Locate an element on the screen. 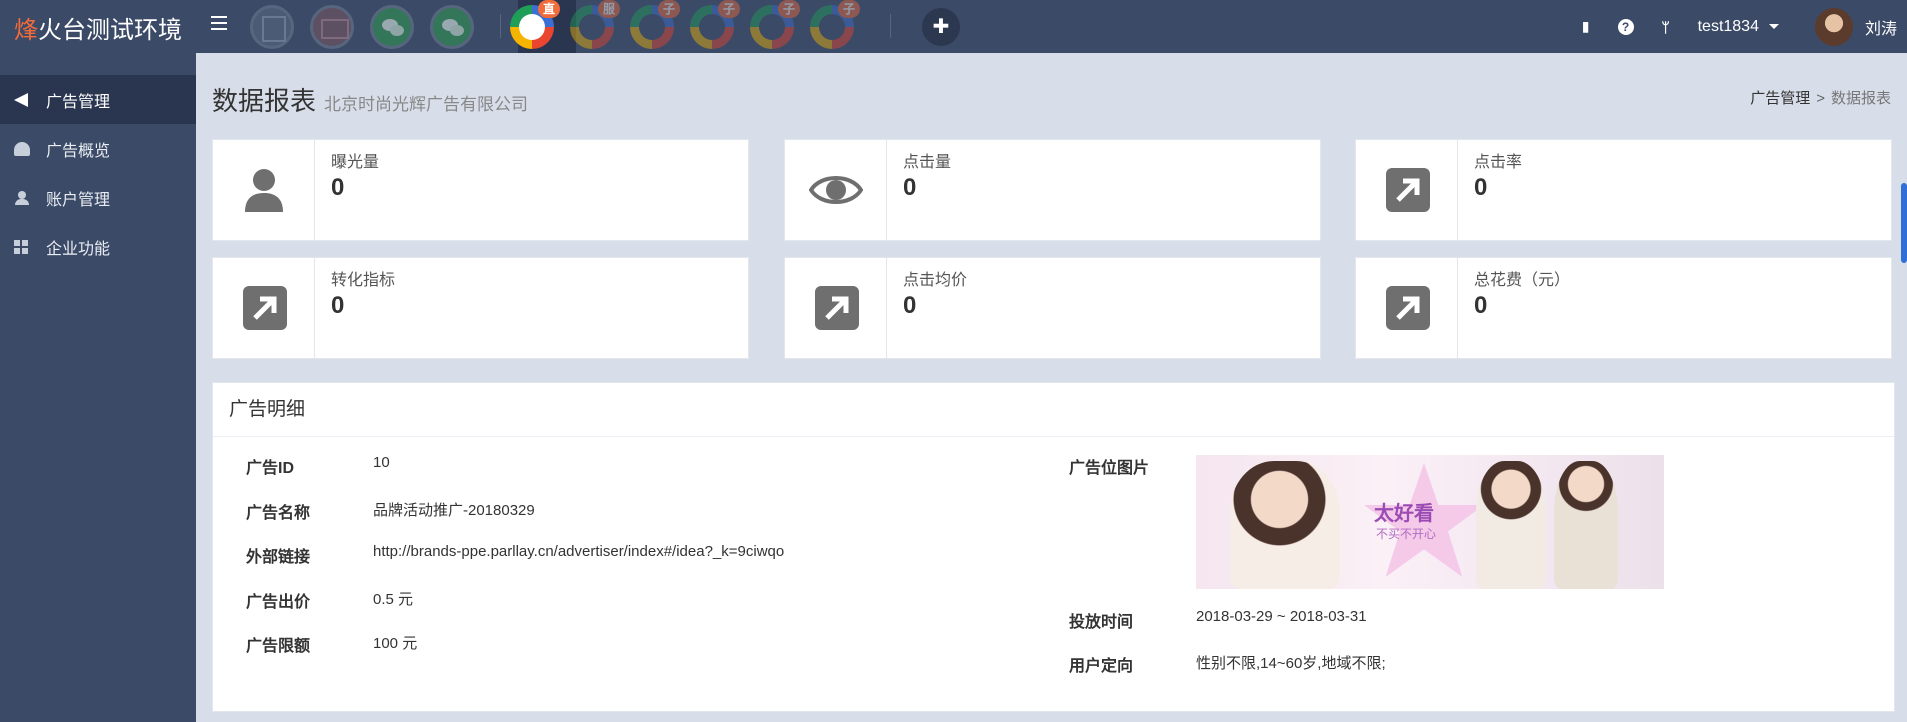 The height and width of the screenshot is (722, 1907). logo-accent: 烽 is located at coordinates (26, 30).